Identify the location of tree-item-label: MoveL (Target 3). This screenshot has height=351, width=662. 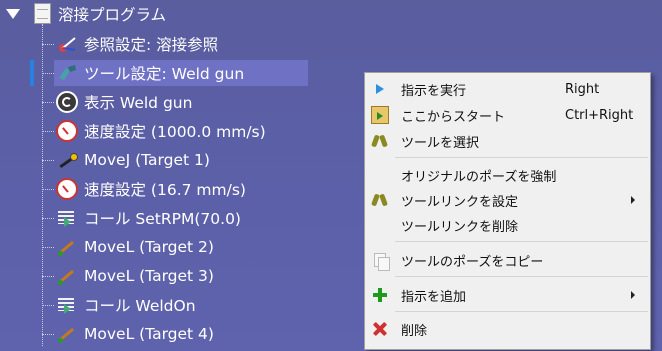
(149, 276).